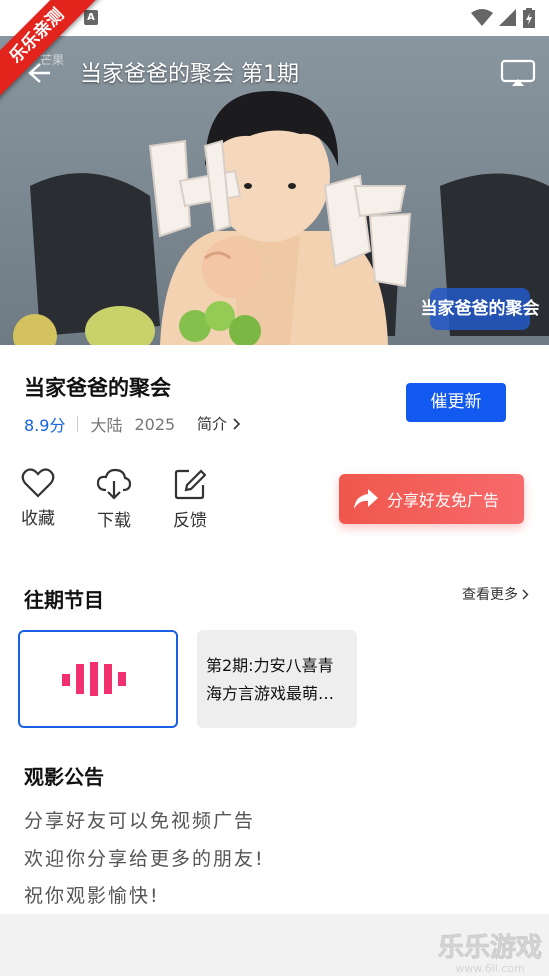 This screenshot has width=549, height=976. Describe the element at coordinates (64, 600) in the screenshot. I see `episodes-heading: 往期节目` at that location.